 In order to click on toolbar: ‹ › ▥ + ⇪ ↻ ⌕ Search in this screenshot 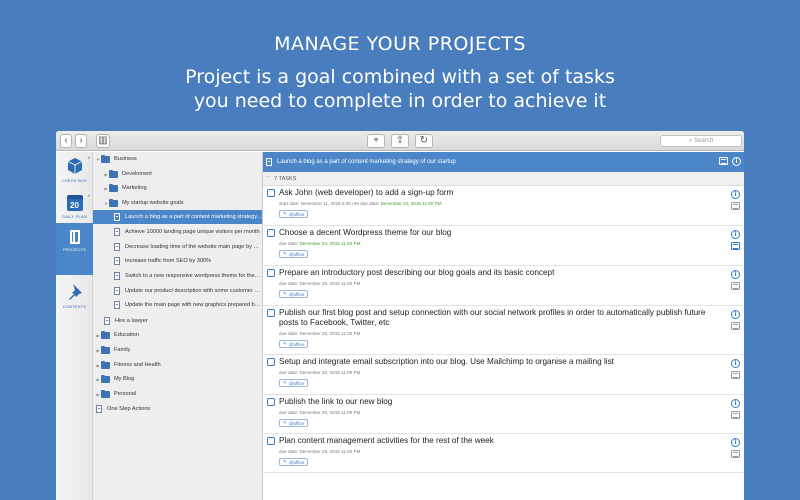, I will do `click(400, 141)`.